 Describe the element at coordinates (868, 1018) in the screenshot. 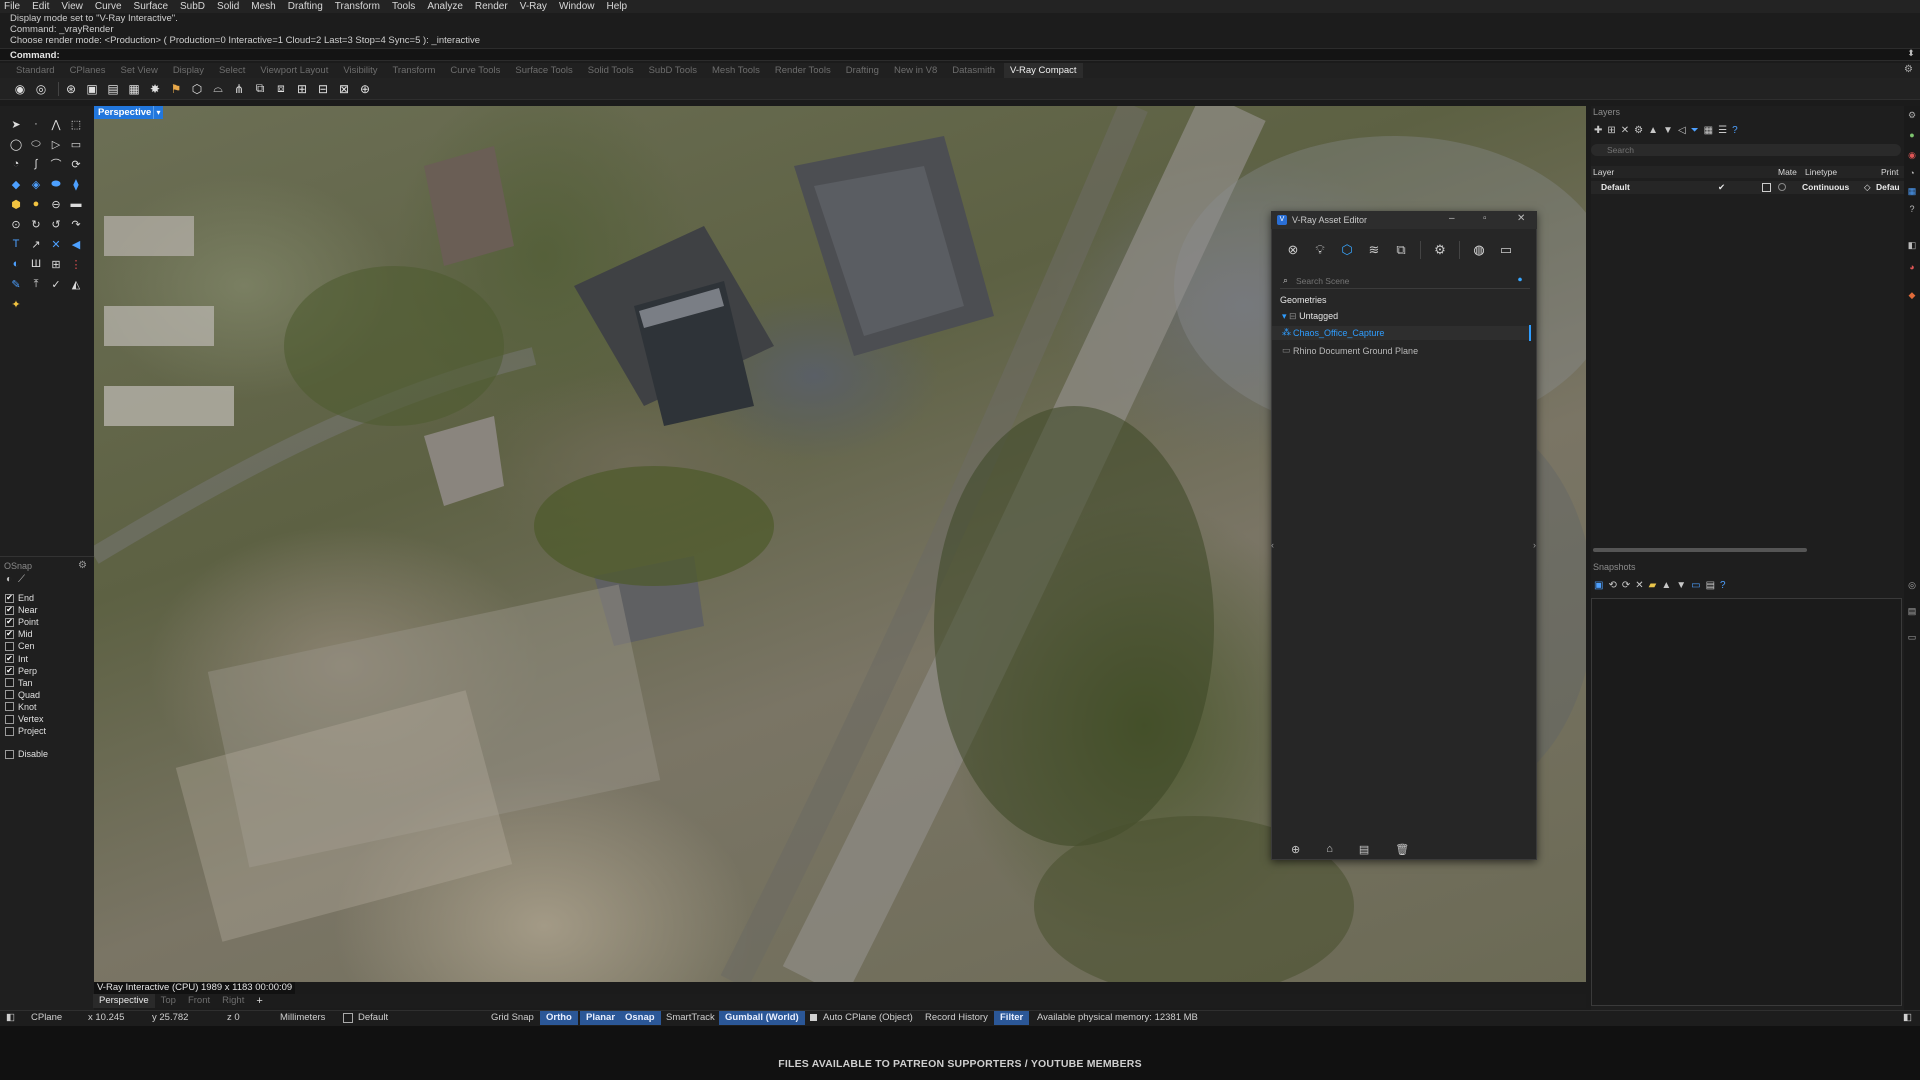

I see `auto-cplane-toggle: Auto CPlane (Object)` at that location.